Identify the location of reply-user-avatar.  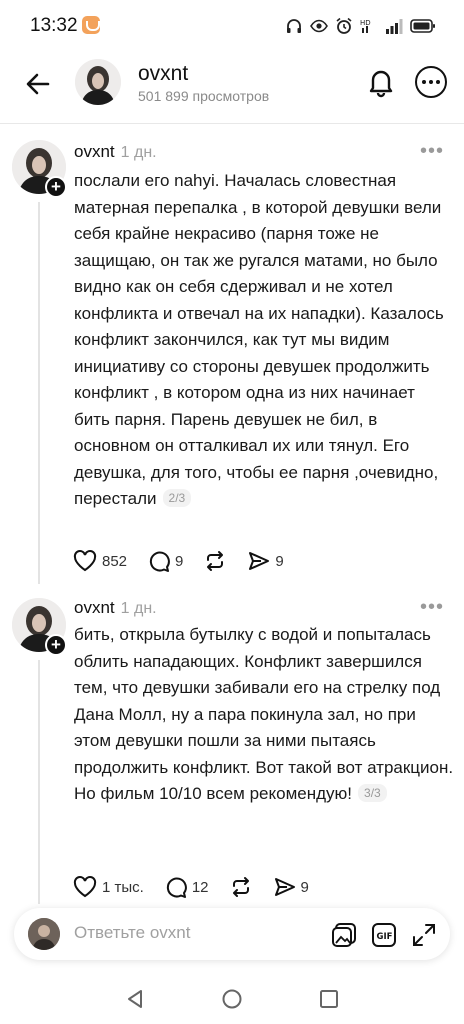
(44, 934).